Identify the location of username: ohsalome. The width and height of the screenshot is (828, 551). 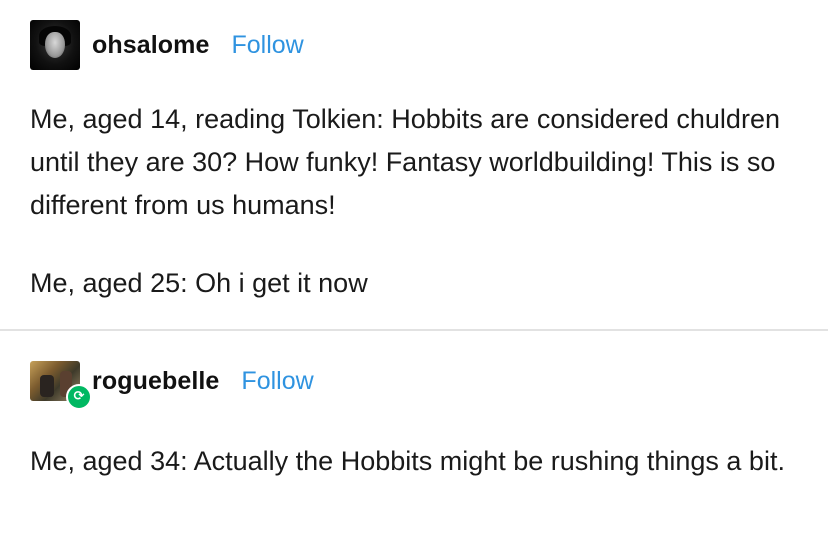
(151, 45).